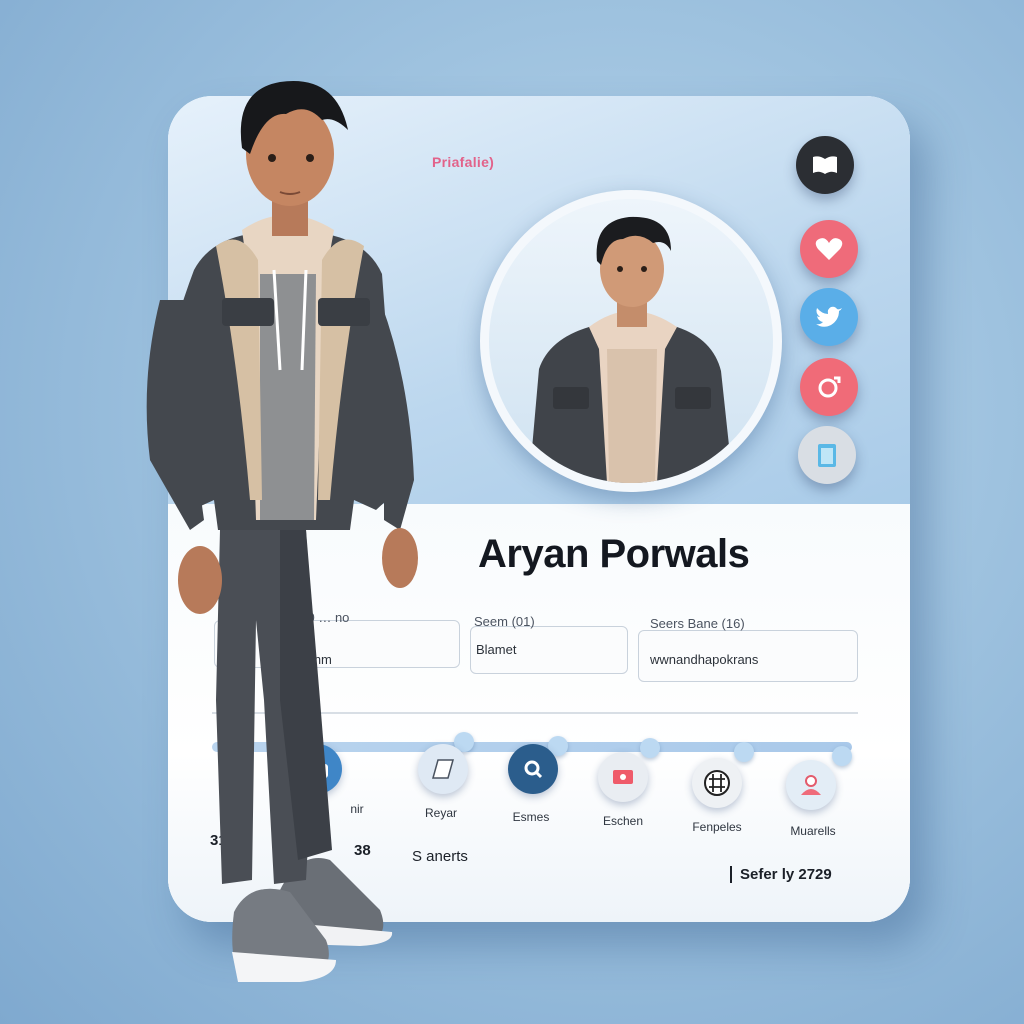 This screenshot has width=1024, height=1024. I want to click on user-icon, so click(811, 785).